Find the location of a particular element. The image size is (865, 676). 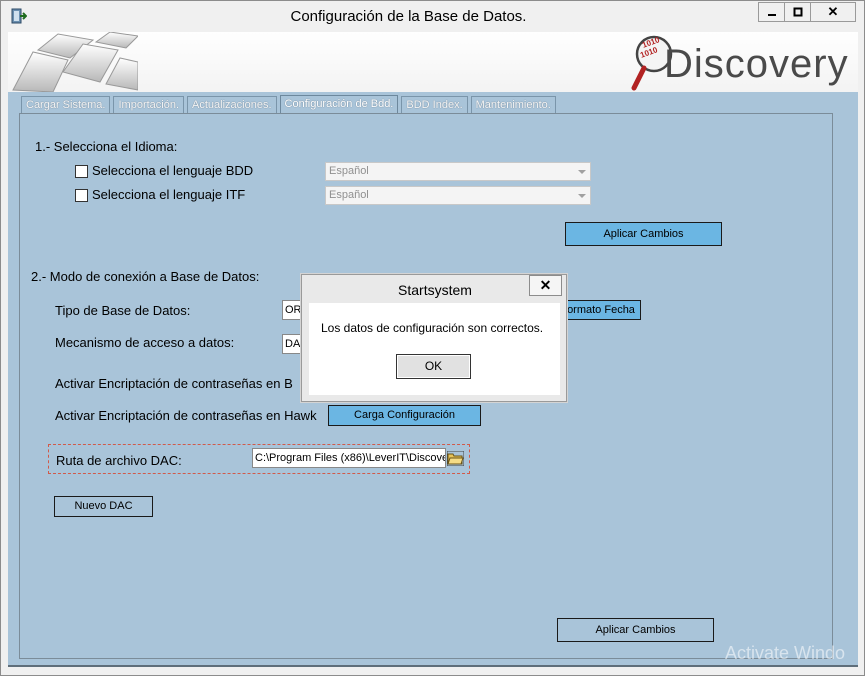

load-config-button: Carga Configuración is located at coordinates (404, 415).